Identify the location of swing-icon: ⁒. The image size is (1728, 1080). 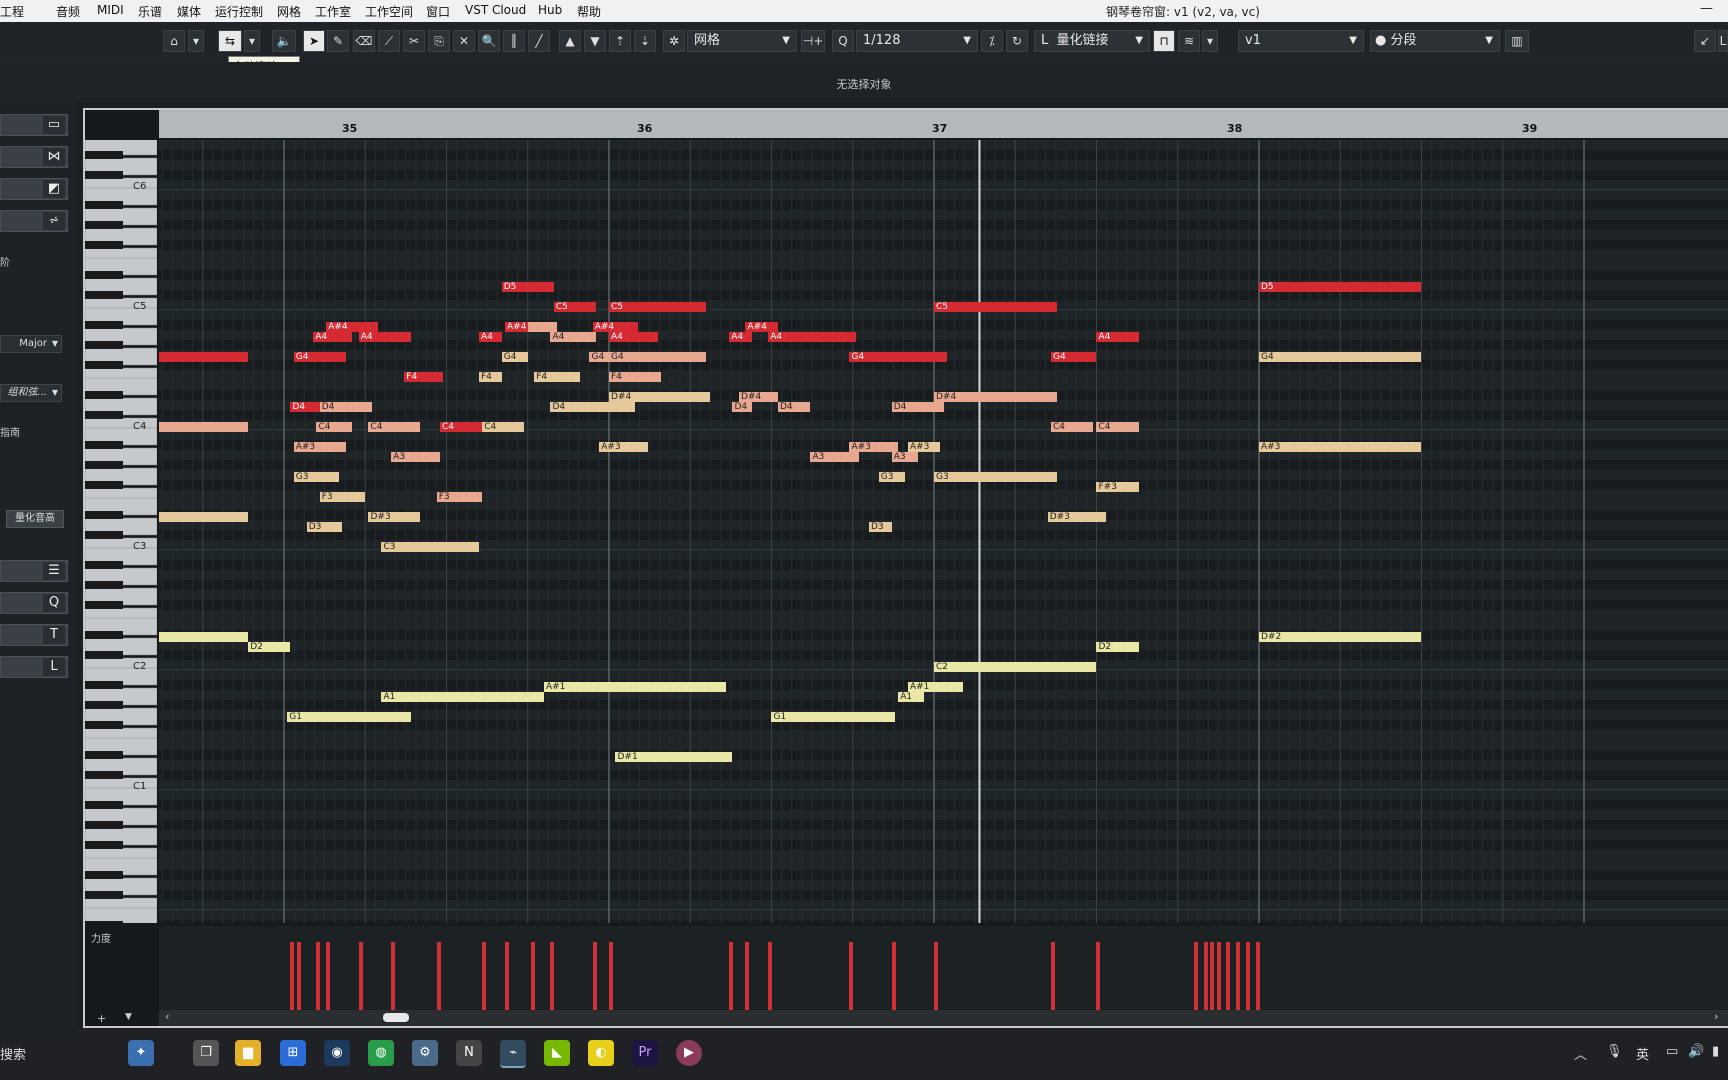
(992, 41).